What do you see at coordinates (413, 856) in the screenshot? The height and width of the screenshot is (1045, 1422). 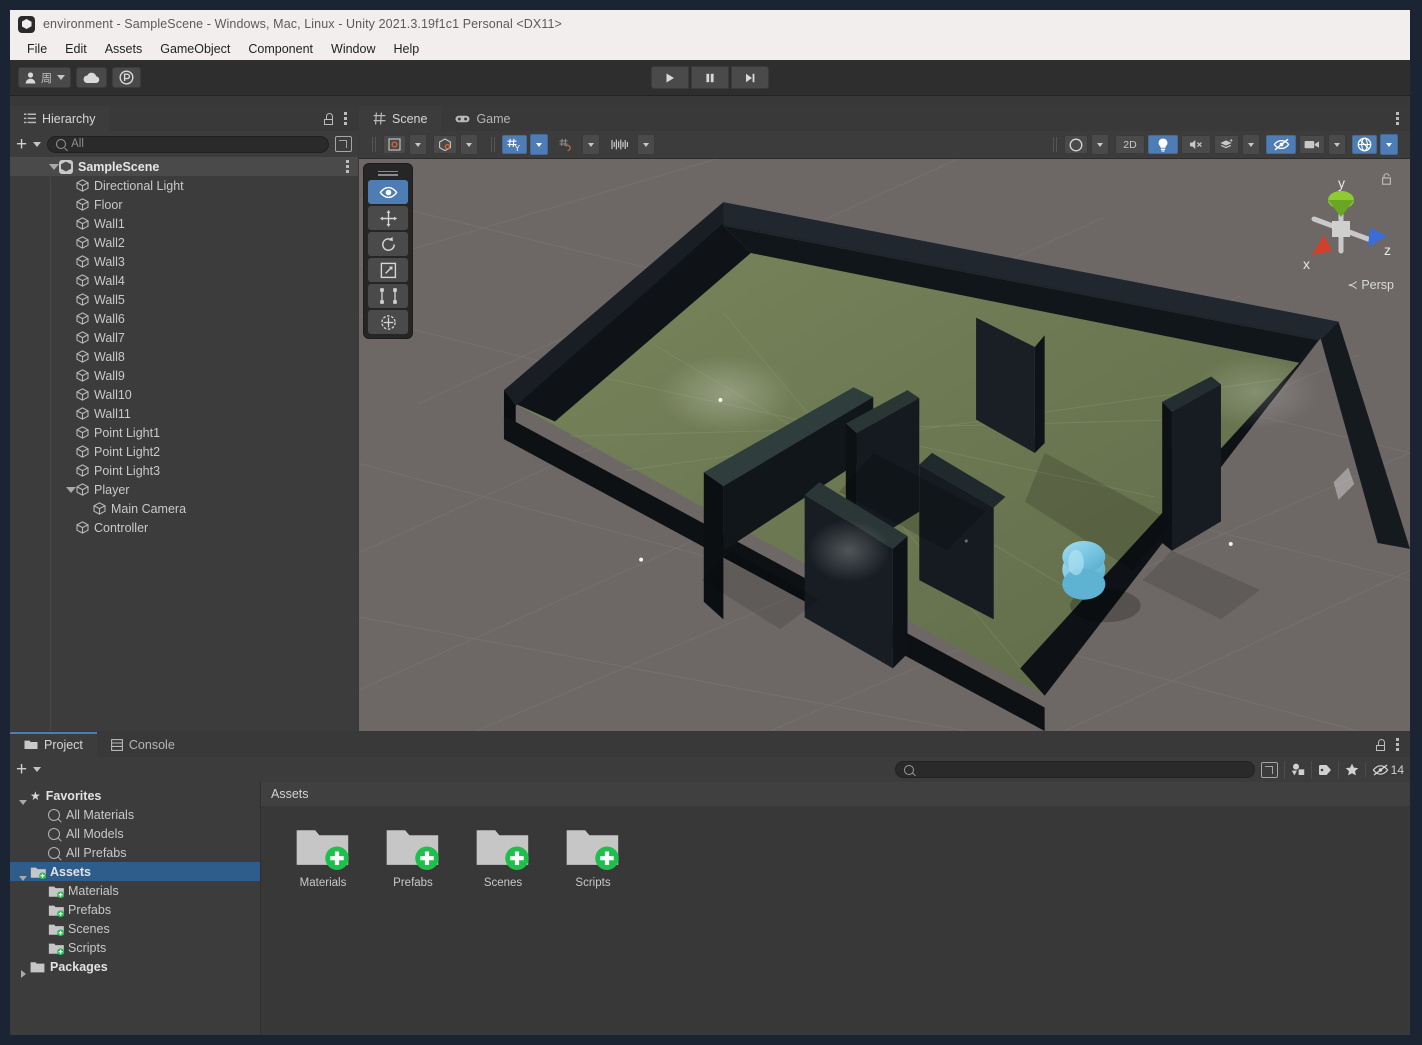 I see `asset-item-prefabs: Prefabs` at bounding box center [413, 856].